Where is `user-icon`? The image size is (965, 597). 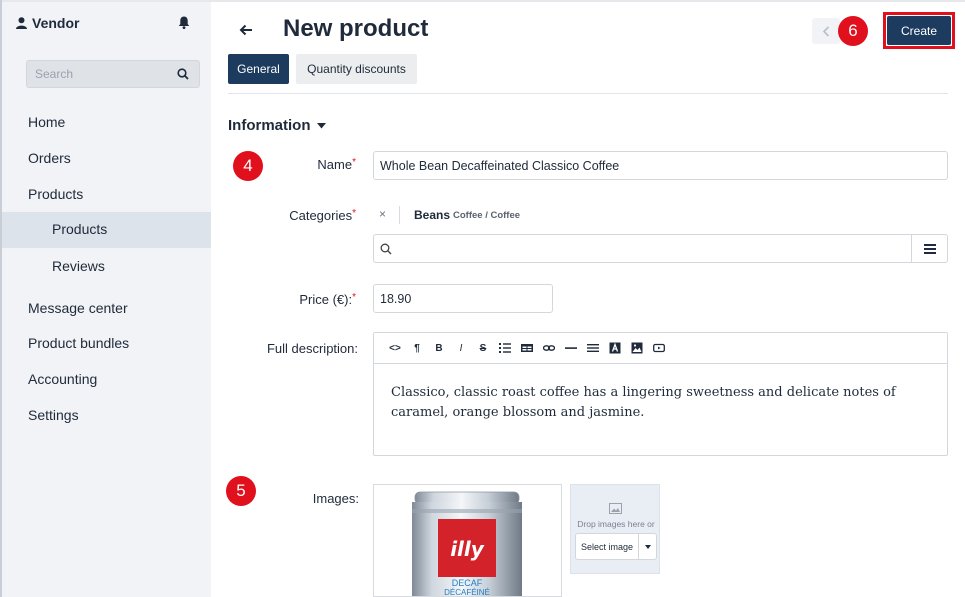 user-icon is located at coordinates (21, 23).